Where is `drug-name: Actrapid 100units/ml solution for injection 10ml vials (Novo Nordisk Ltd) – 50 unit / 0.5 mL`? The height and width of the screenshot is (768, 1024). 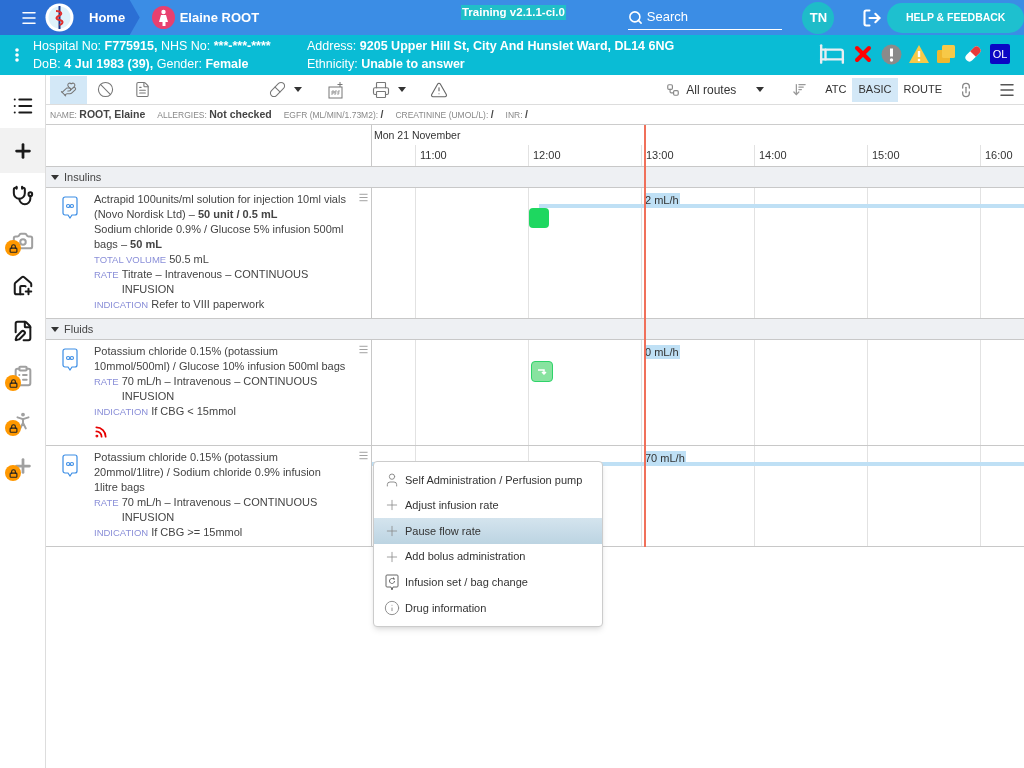 drug-name: Actrapid 100units/ml solution for injection 10ml vials (Novo Nordisk Ltd) – 50 unit / 0.5 mL is located at coordinates (220, 207).